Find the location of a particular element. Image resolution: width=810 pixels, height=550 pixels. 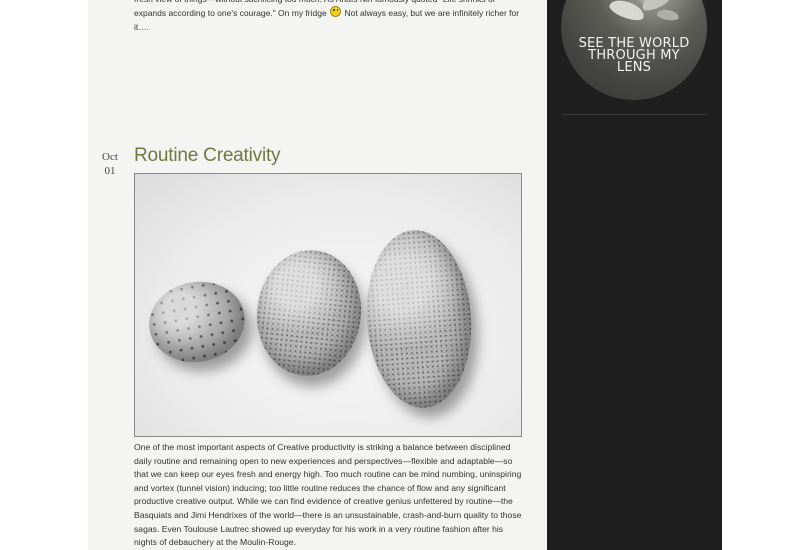

post-date-day: 01 is located at coordinates (110, 171).